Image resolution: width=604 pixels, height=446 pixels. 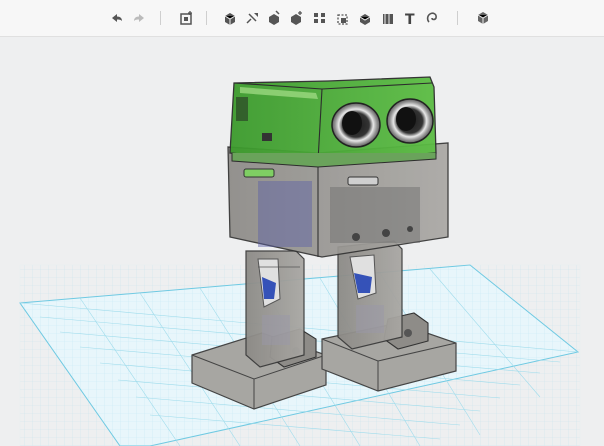 I want to click on construct-button, so click(x=253, y=18).